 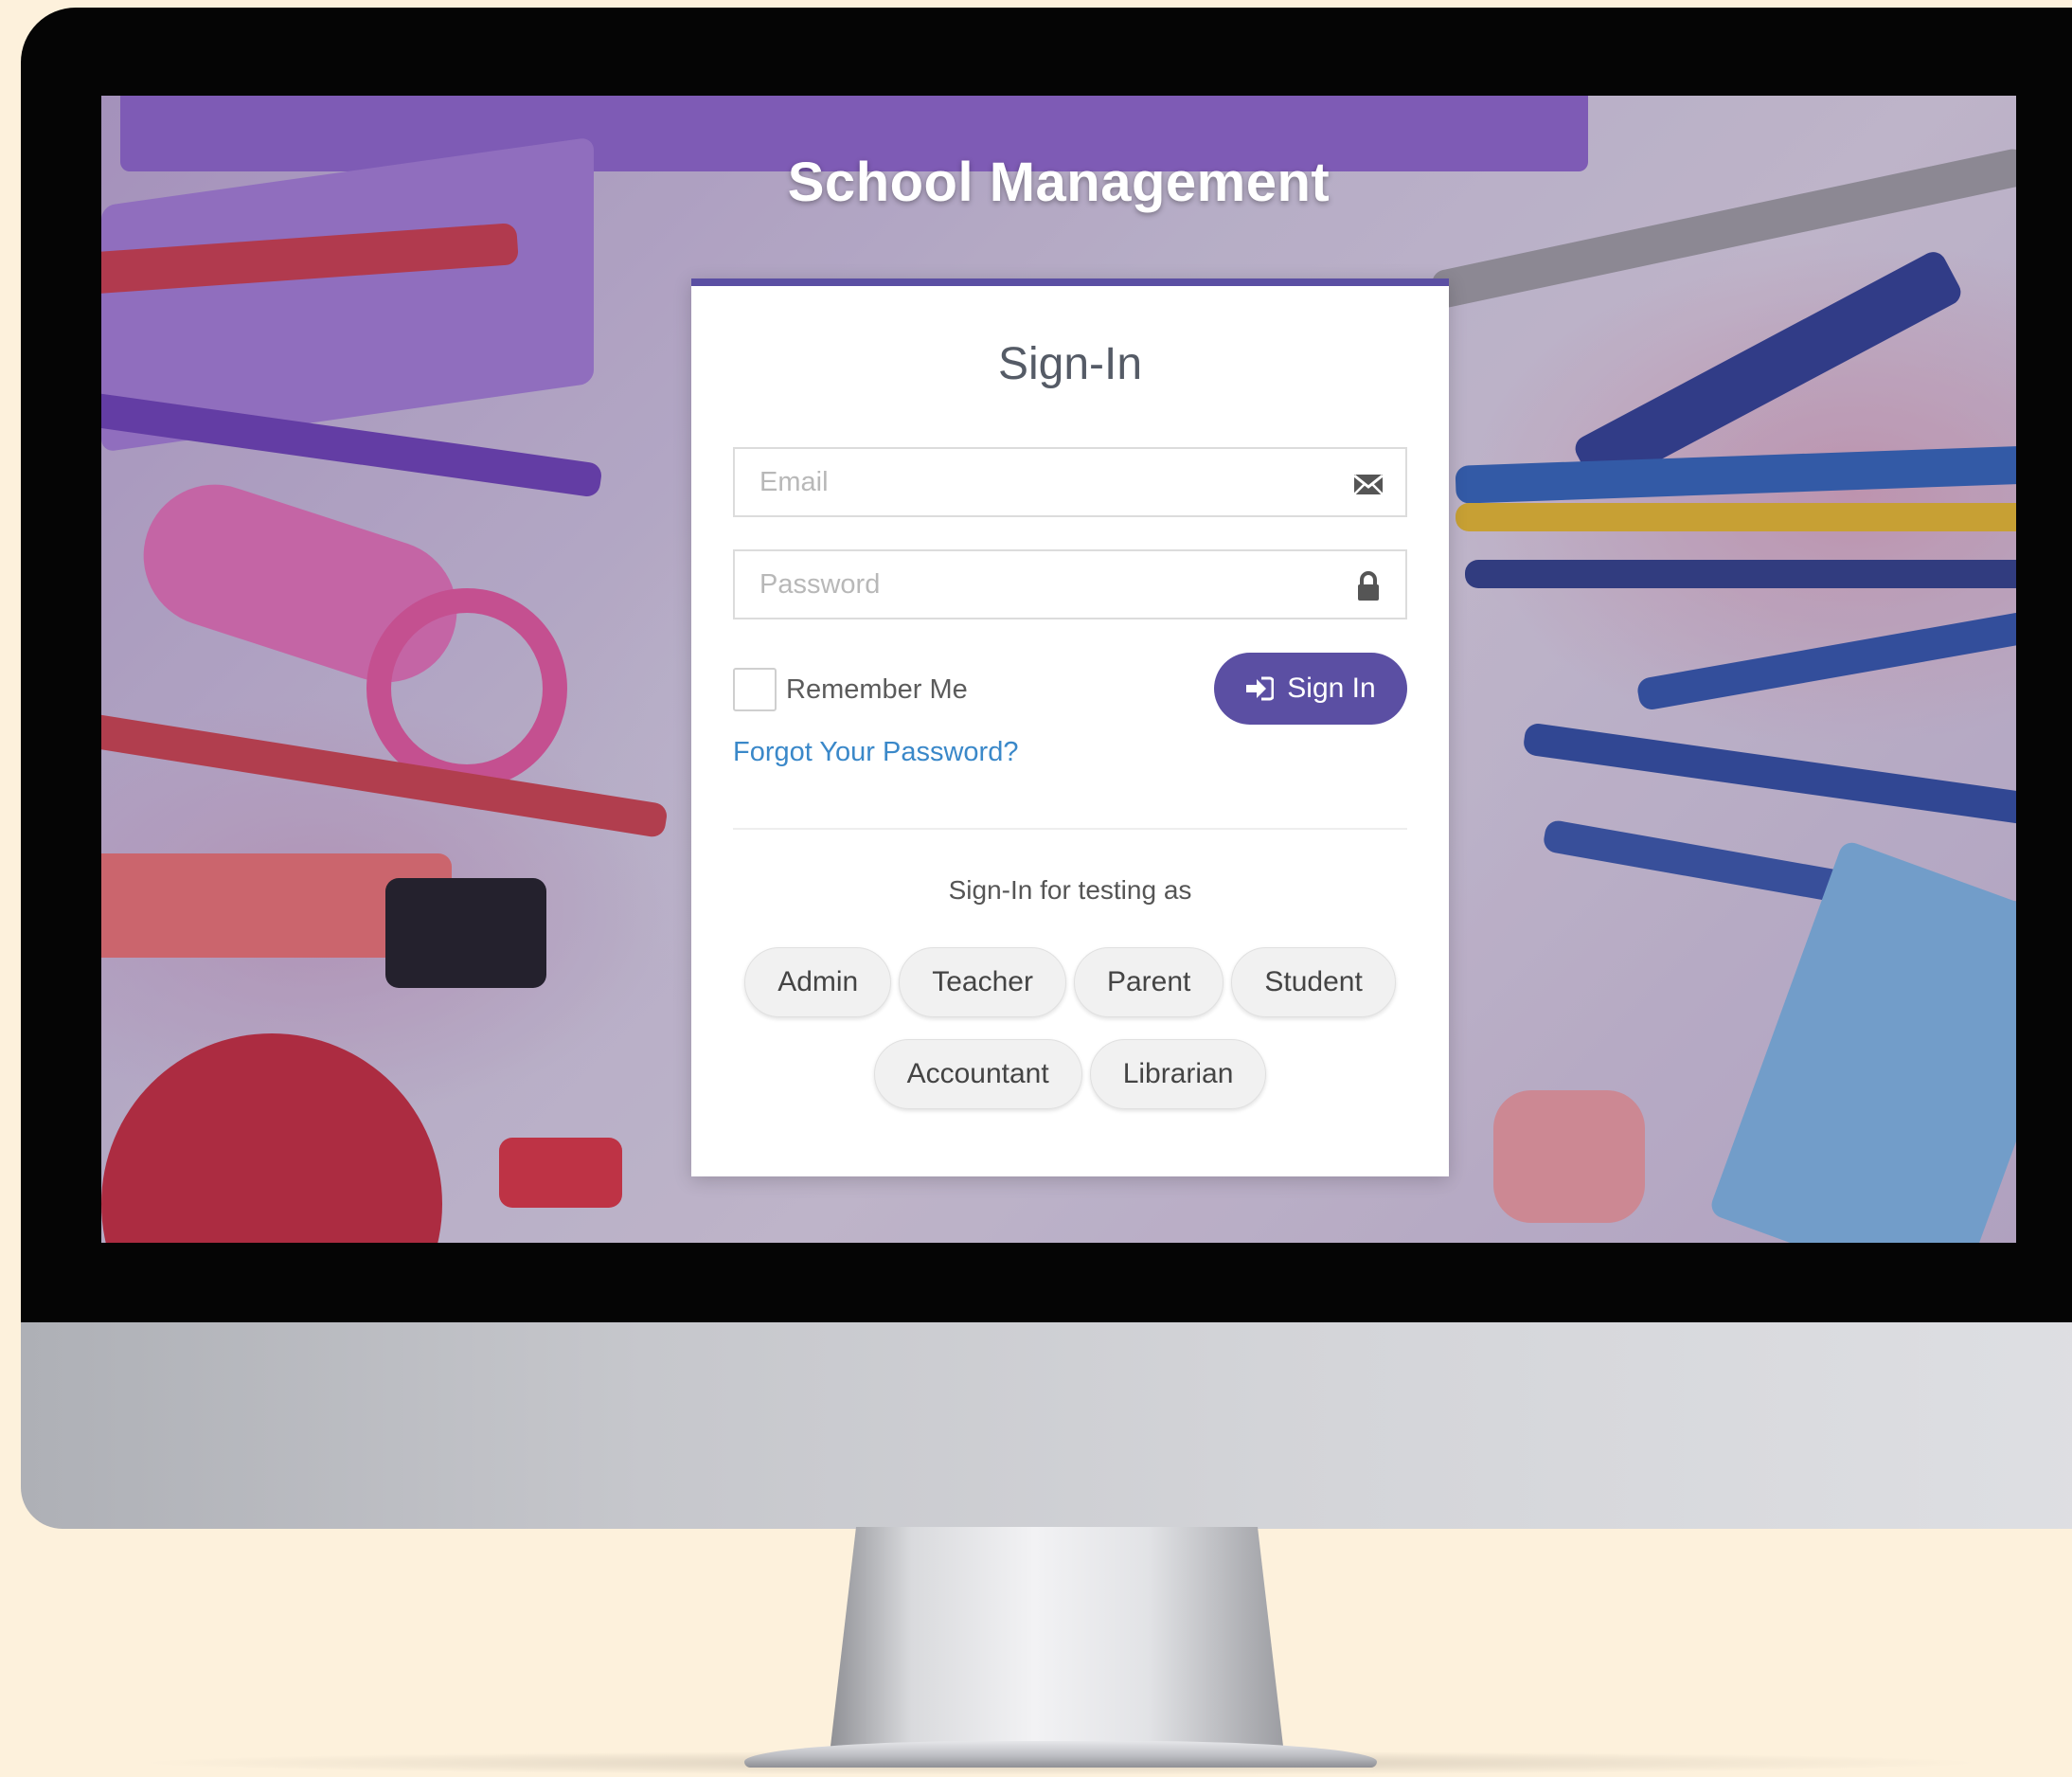 I want to click on testing-label: Sign-In for testing as, so click(x=1070, y=890).